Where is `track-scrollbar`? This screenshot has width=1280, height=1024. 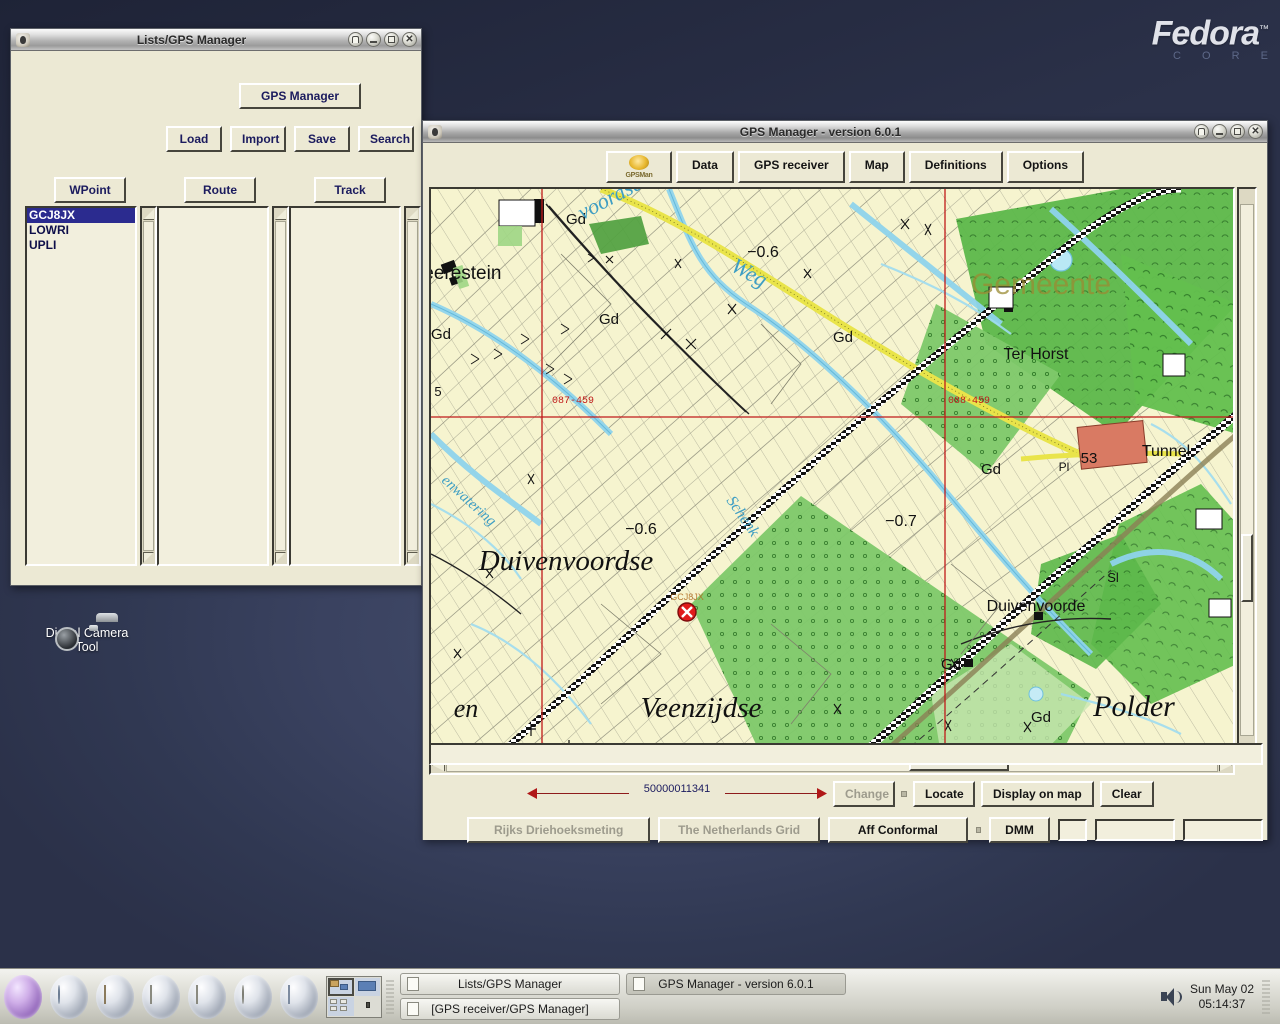
track-scrollbar is located at coordinates (412, 386).